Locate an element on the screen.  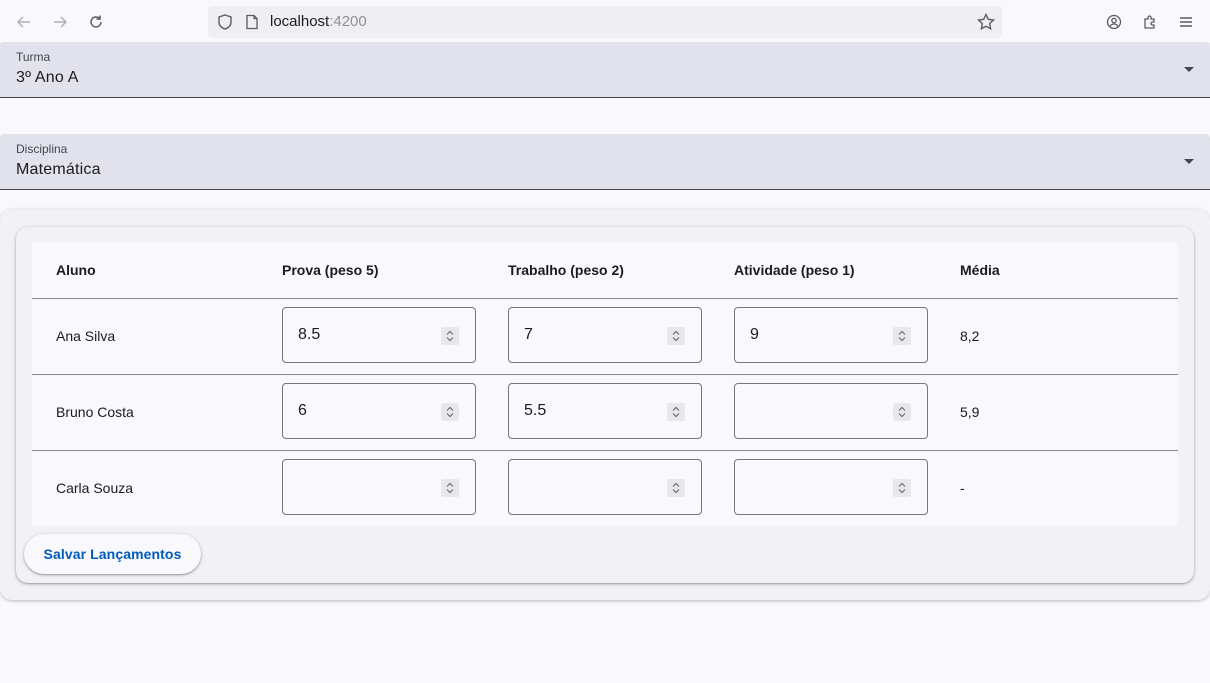
prova-input: 6 is located at coordinates (379, 411).